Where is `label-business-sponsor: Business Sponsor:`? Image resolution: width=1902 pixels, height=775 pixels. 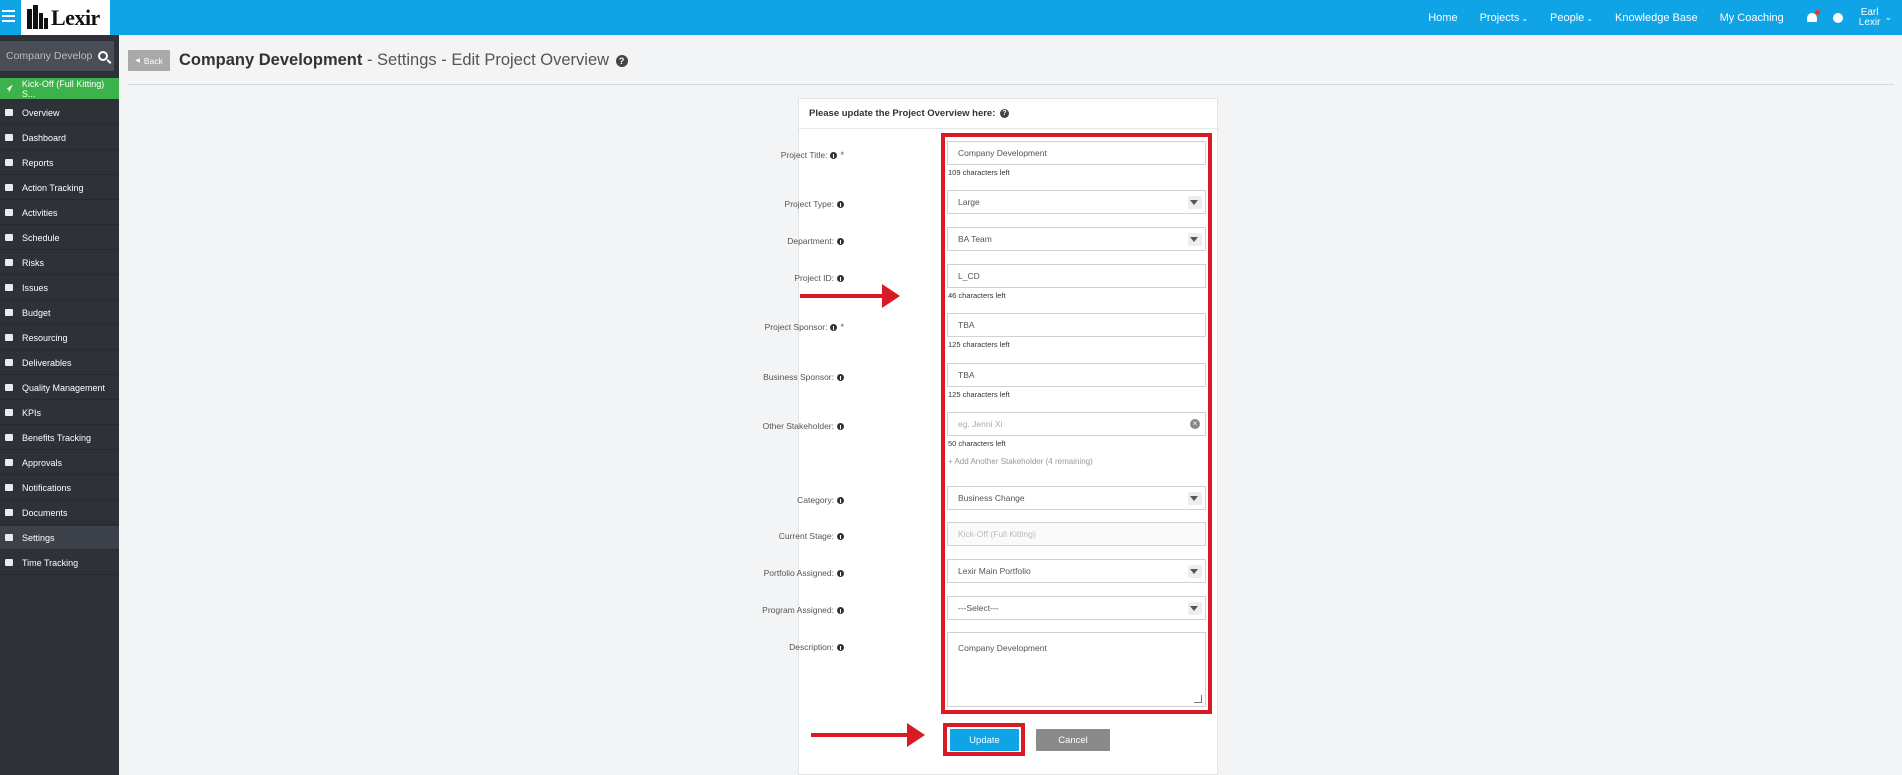 label-business-sponsor: Business Sponsor: is located at coordinates (803, 377).